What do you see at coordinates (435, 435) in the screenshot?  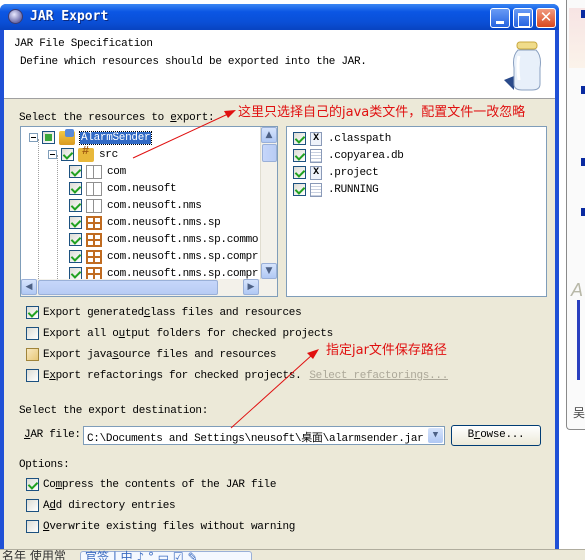 I see `chevron-down-icon: ▼` at bounding box center [435, 435].